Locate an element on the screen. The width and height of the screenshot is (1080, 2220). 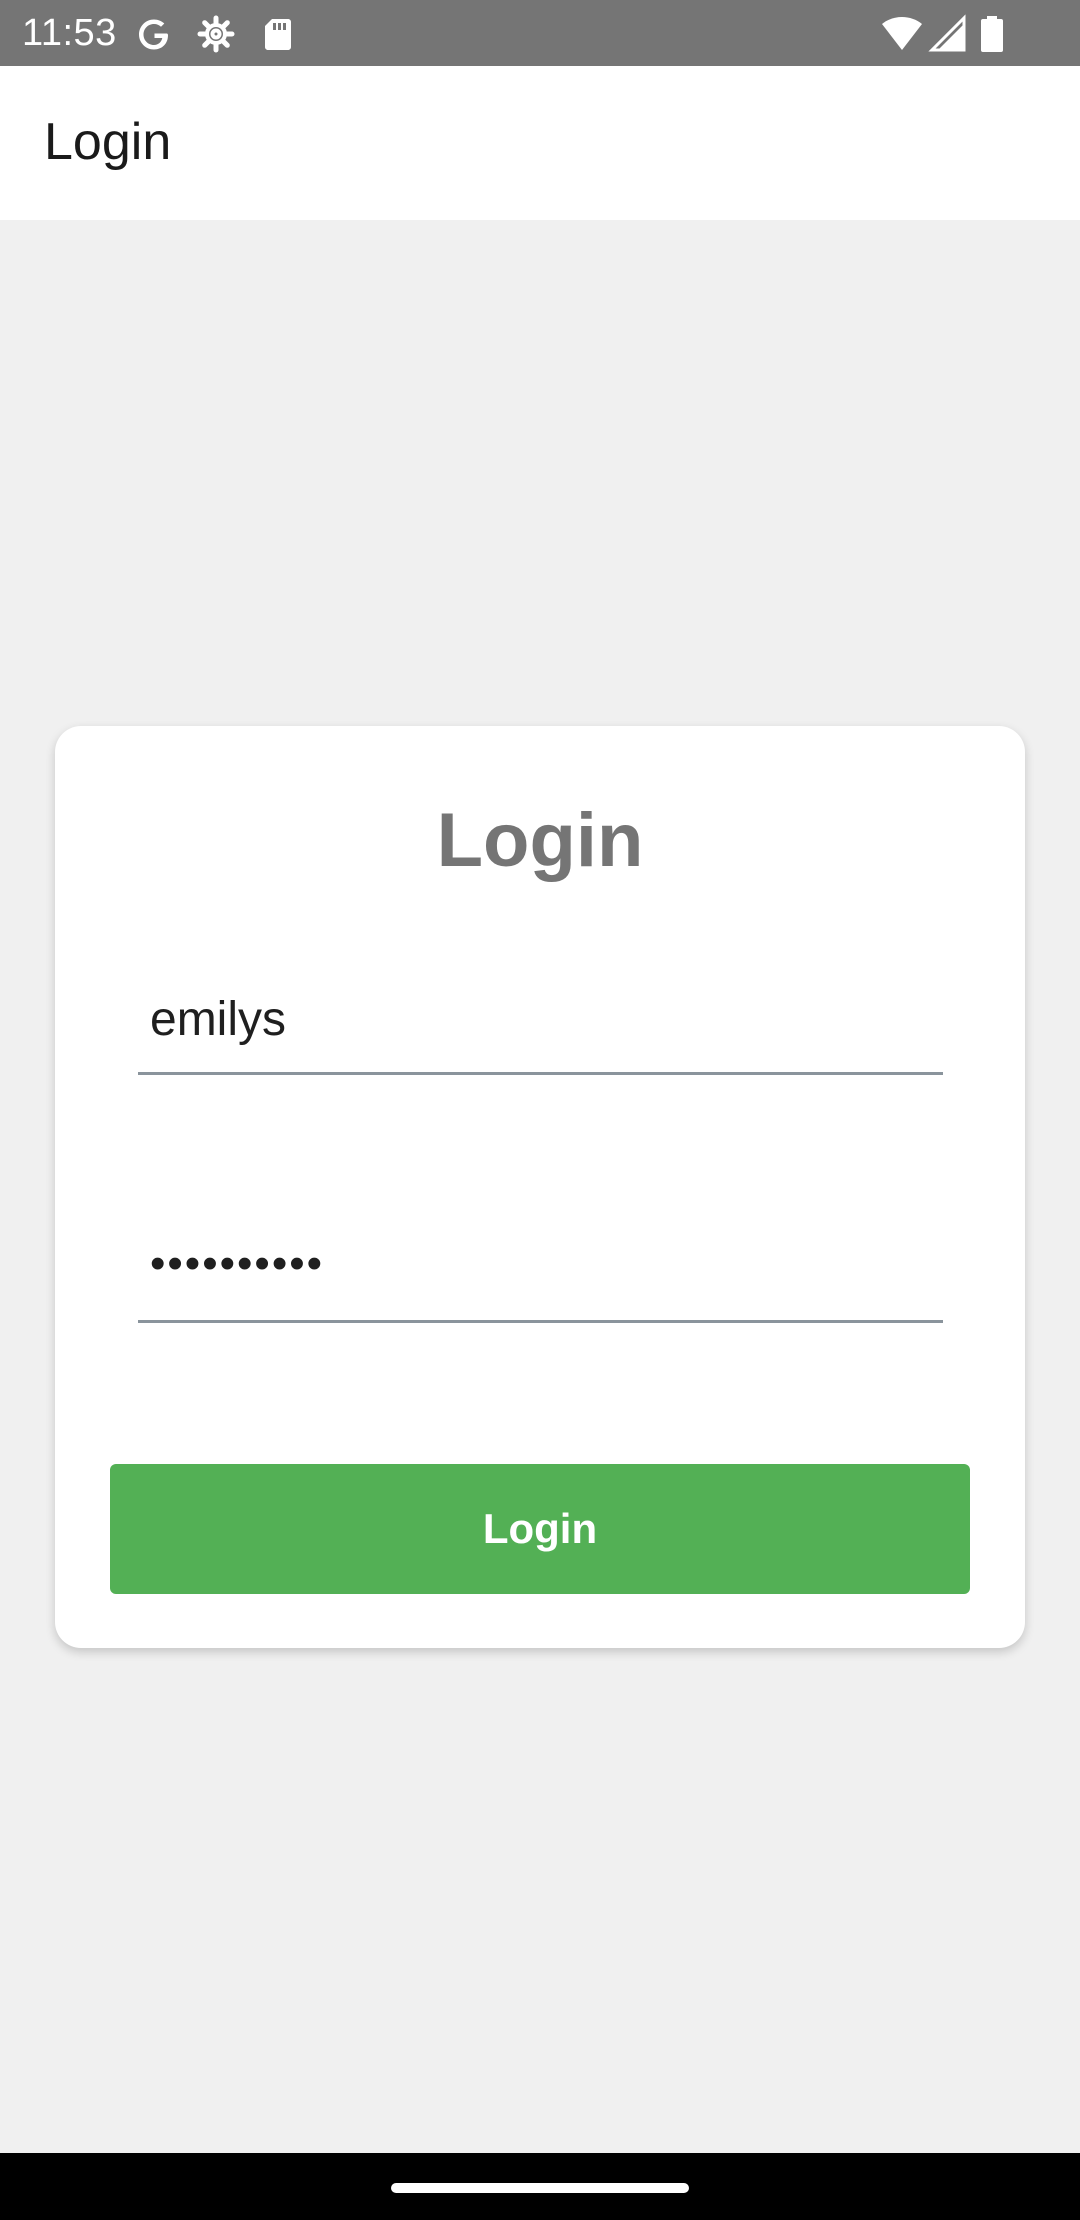
status-time: 11:53 is located at coordinates (69, 33).